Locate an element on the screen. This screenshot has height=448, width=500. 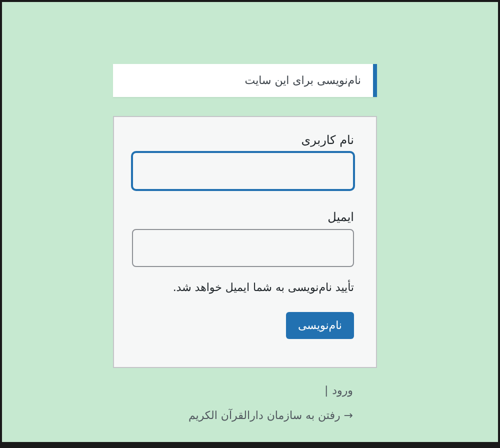
register-button: نام‌نویسی is located at coordinates (320, 325).